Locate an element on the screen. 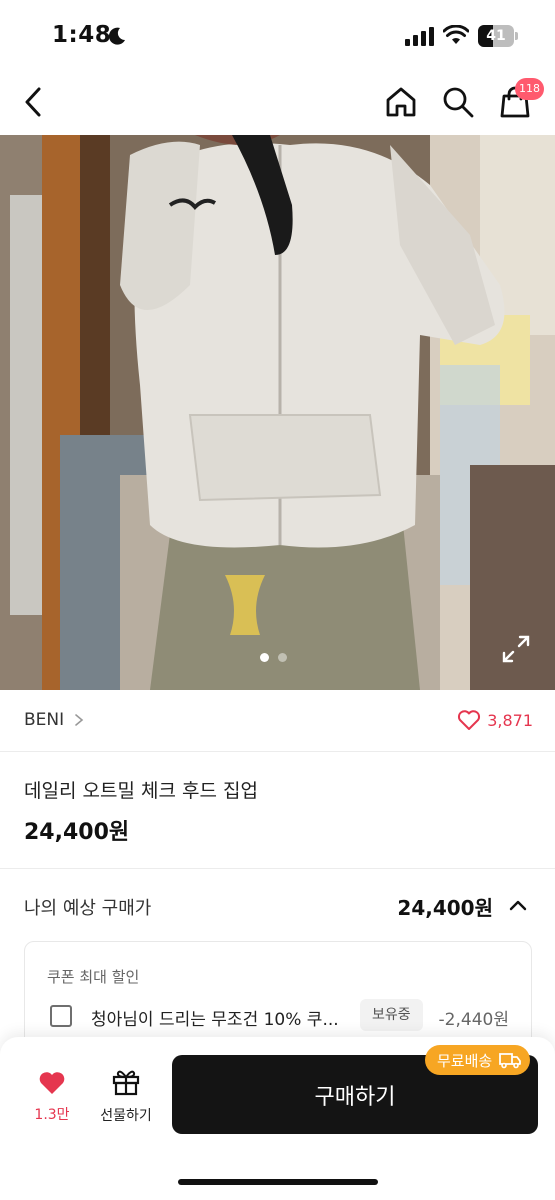 This screenshot has height=1200, width=555. heart-outline-icon is located at coordinates (469, 720).